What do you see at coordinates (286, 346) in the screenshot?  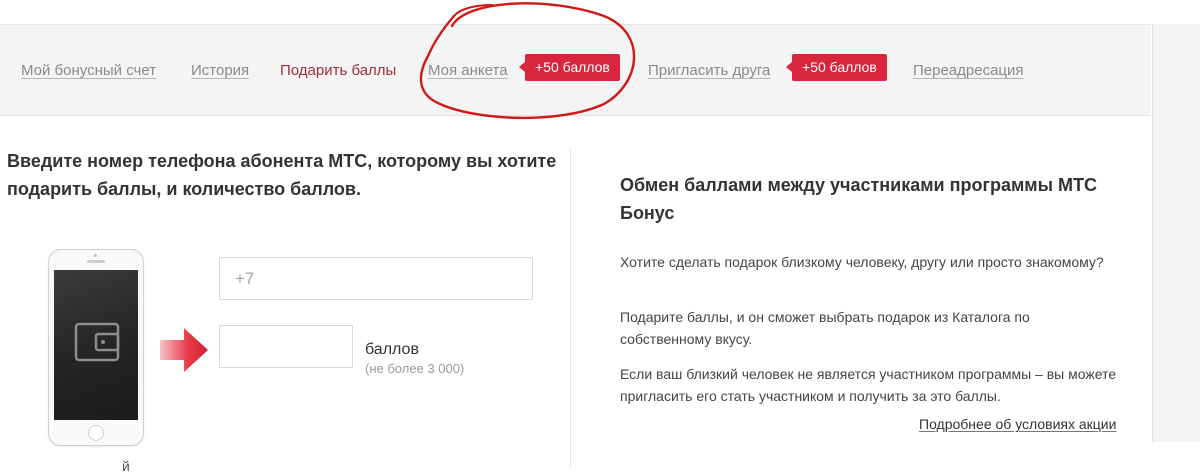 I see `points-amount-input` at bounding box center [286, 346].